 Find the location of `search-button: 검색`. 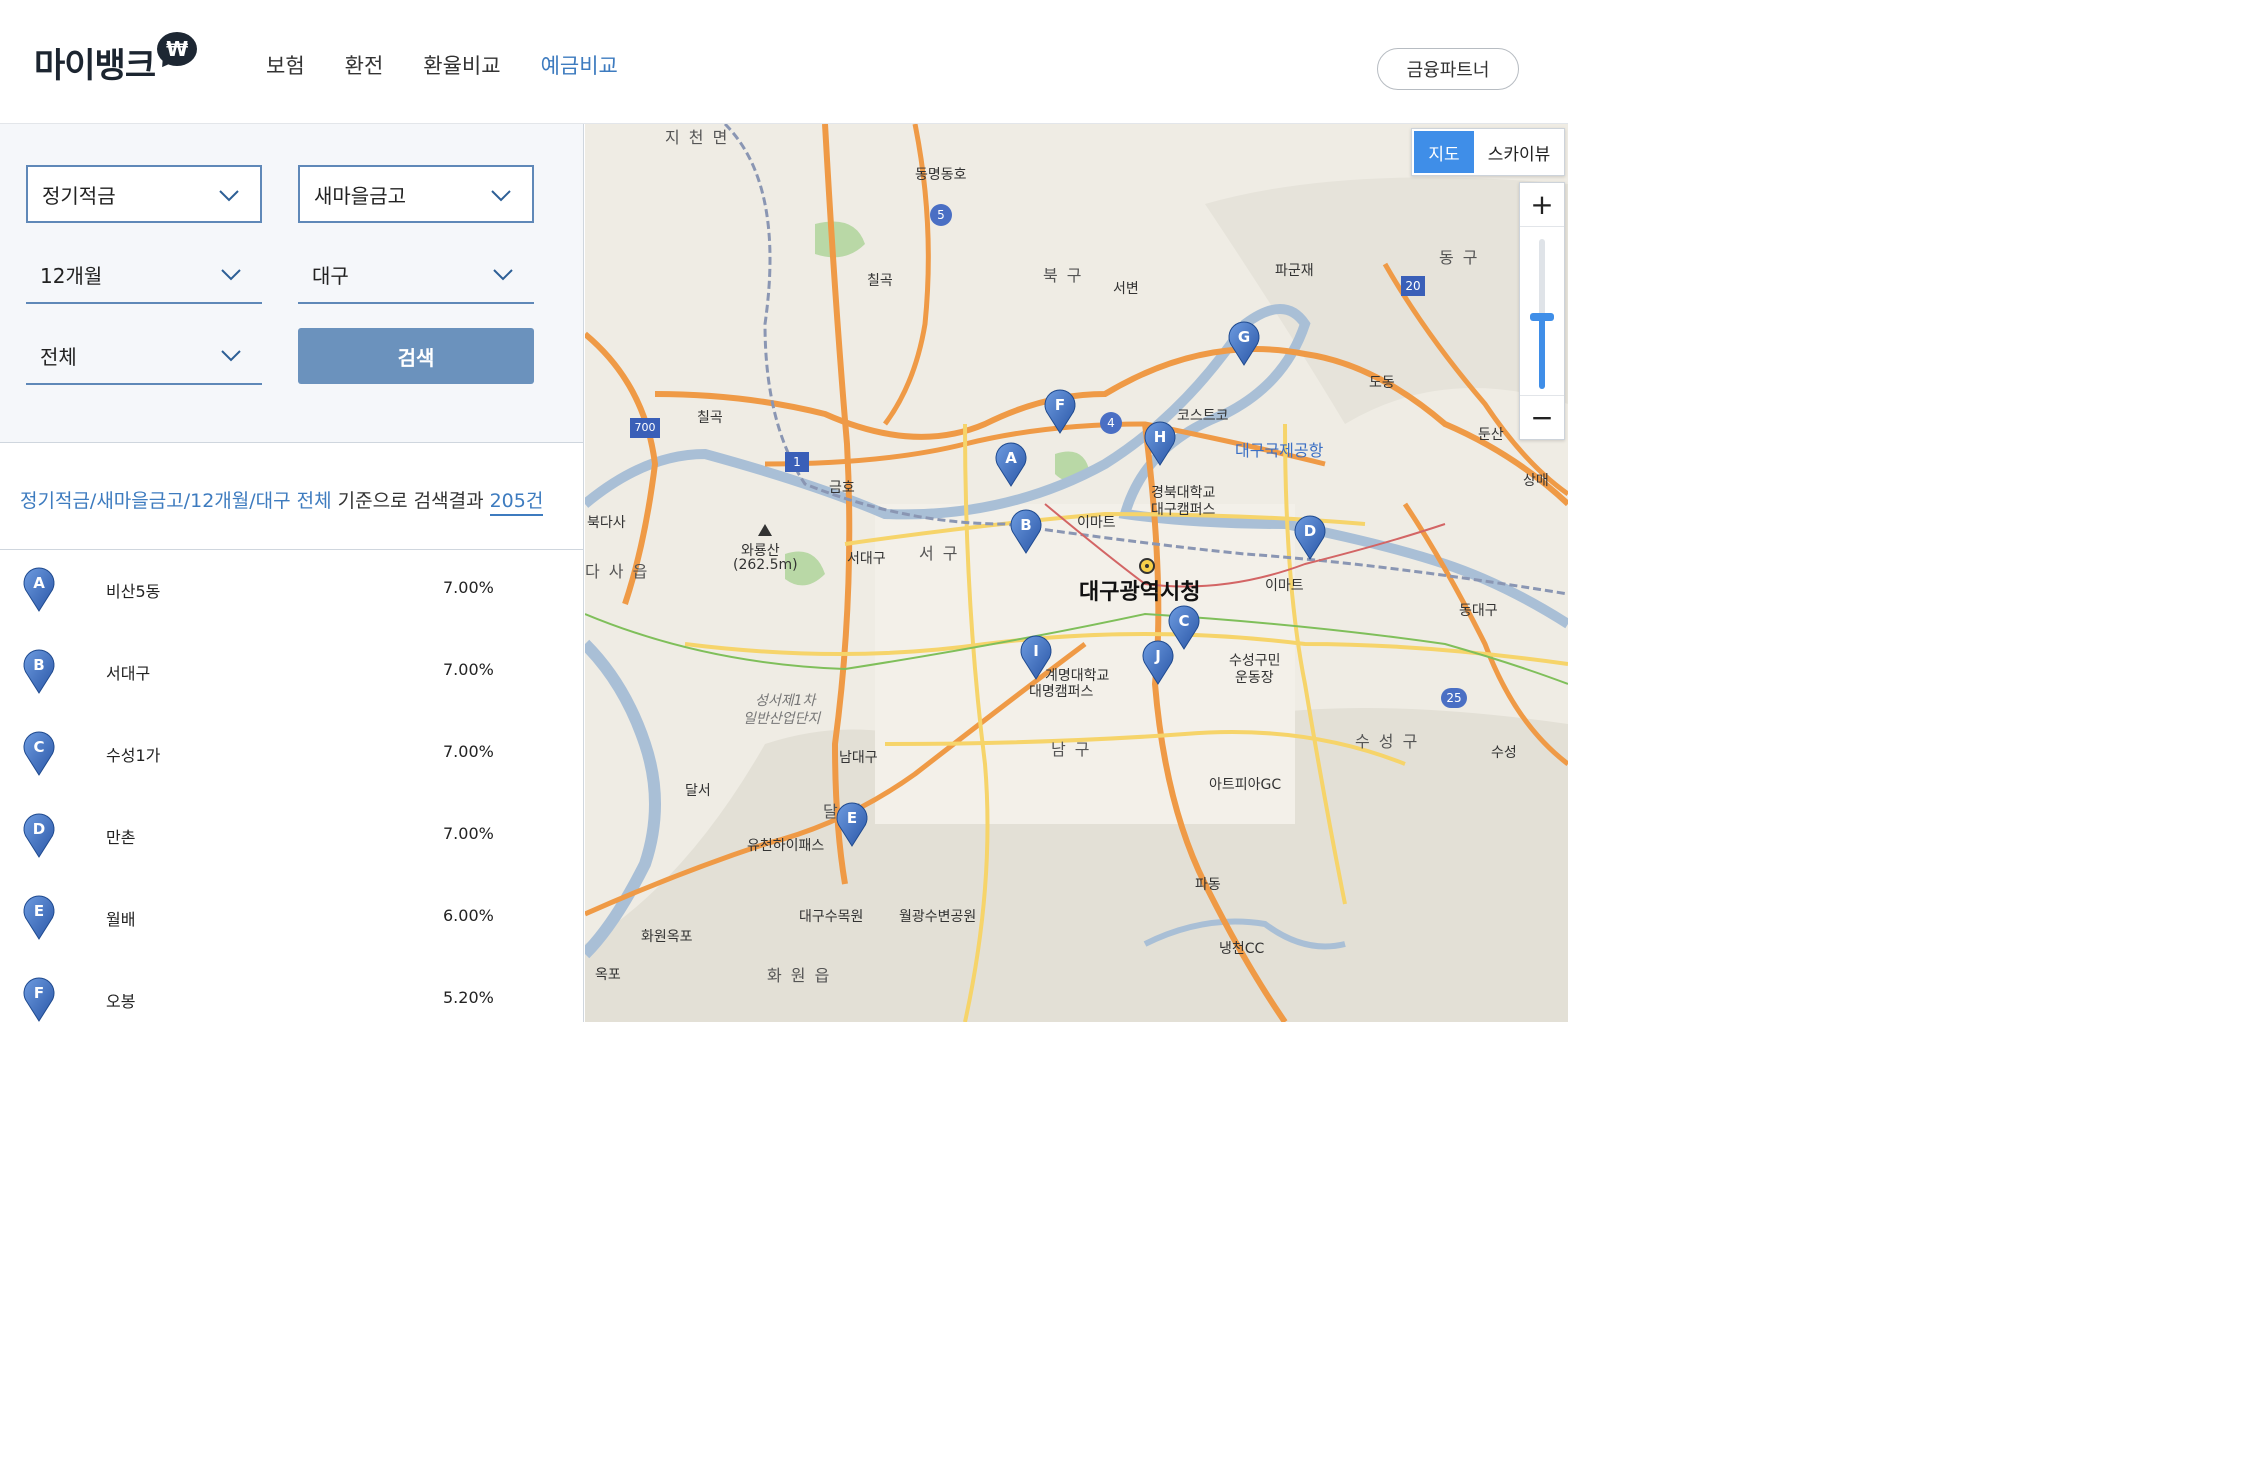

search-button: 검색 is located at coordinates (416, 356).